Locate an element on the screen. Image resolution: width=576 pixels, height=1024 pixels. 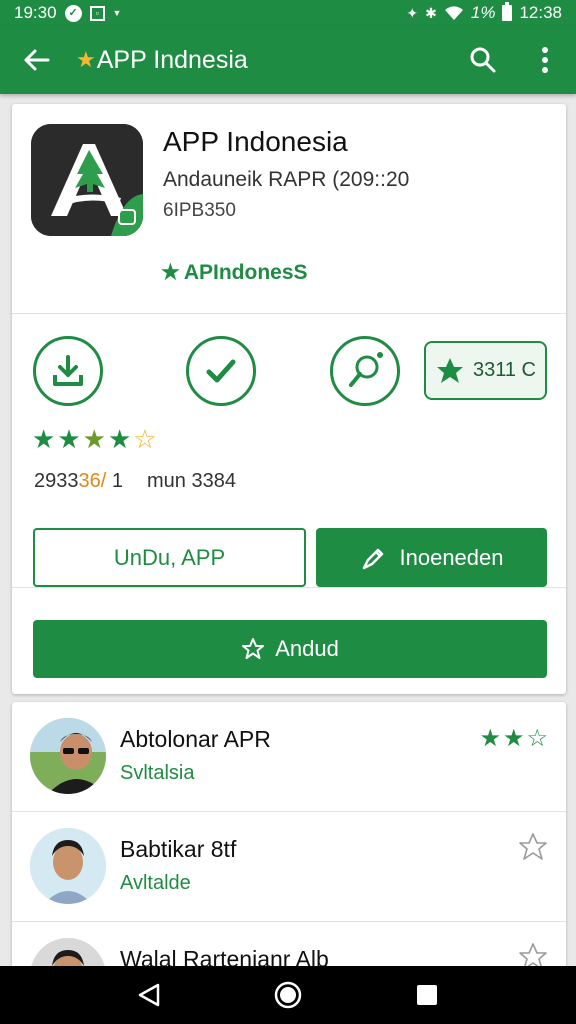
add-button-label: Andud is located at coordinates (307, 648).